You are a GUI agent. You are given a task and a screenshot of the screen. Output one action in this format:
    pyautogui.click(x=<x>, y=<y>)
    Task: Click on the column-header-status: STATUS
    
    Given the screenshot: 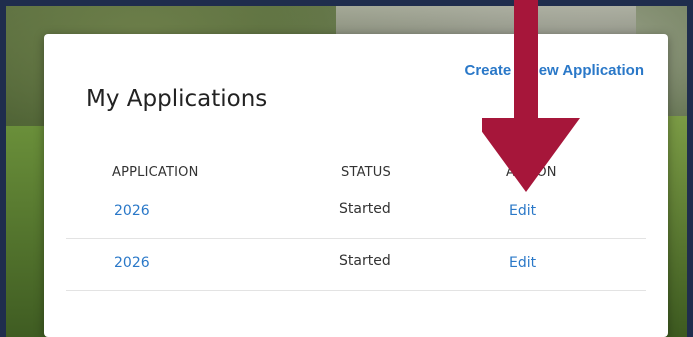 What is the action you would take?
    pyautogui.click(x=366, y=172)
    